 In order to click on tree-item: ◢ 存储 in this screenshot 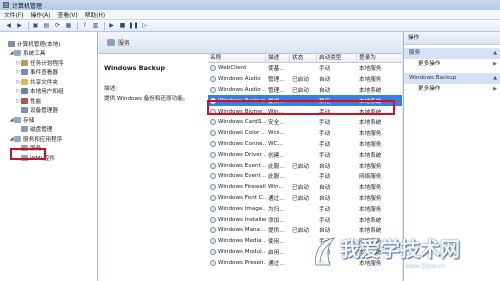, I will do `click(48, 120)`.